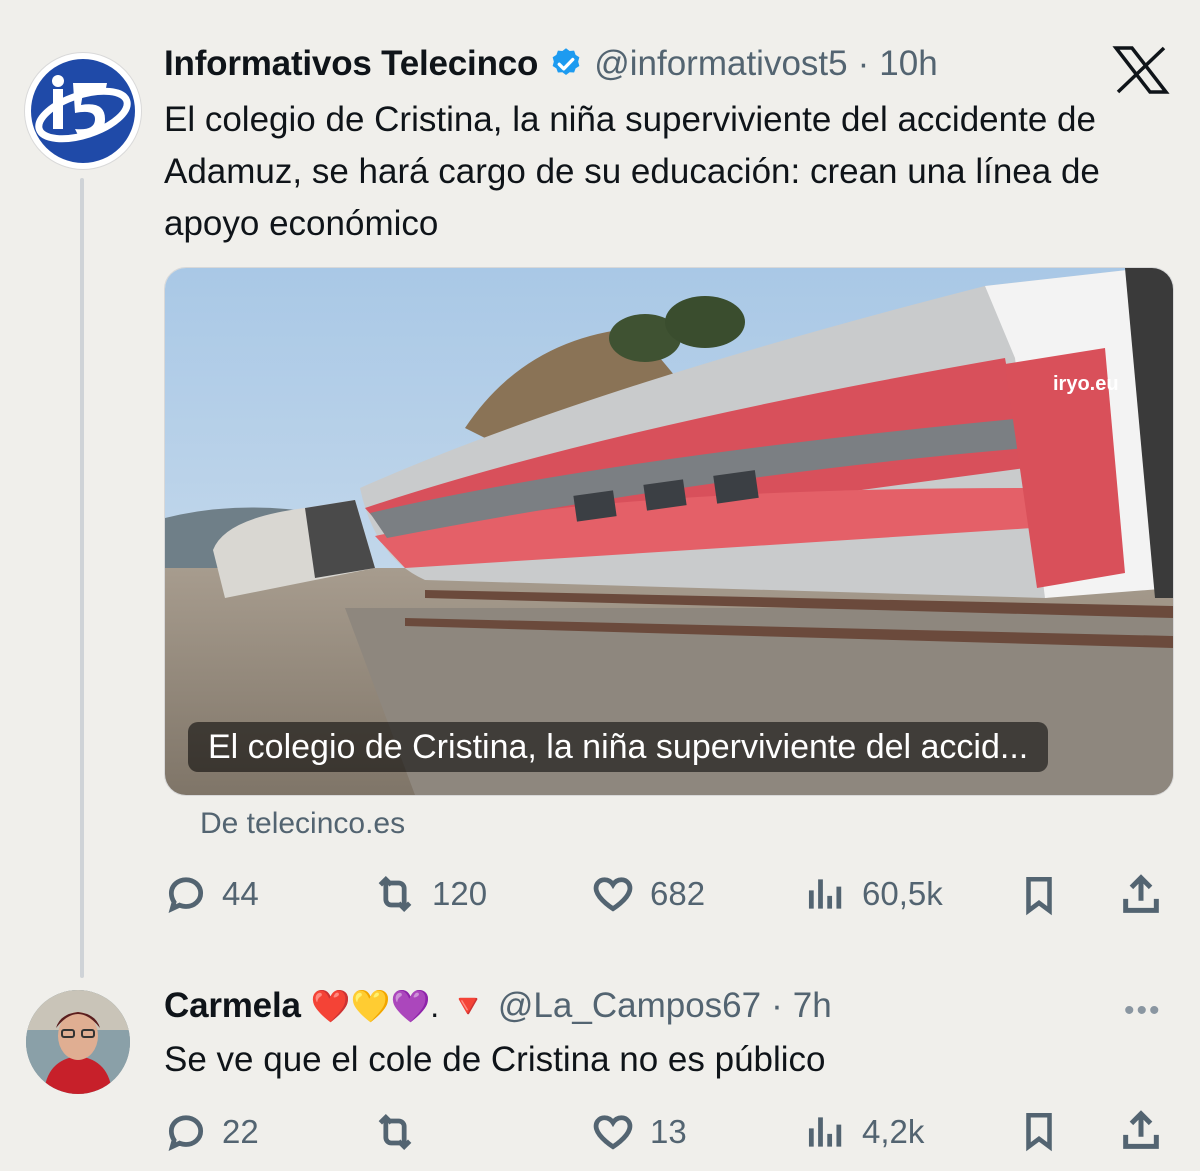 Image resolution: width=1200 pixels, height=1171 pixels. Describe the element at coordinates (399, 1006) in the screenshot. I see `emoji-hearts-icon: ❤️💛💜. 🔻` at that location.